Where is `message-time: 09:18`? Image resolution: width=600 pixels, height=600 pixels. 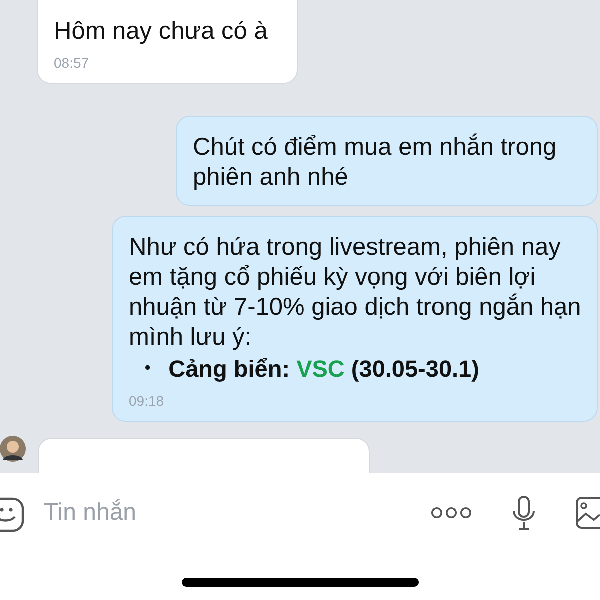 message-time: 09:18 is located at coordinates (147, 401).